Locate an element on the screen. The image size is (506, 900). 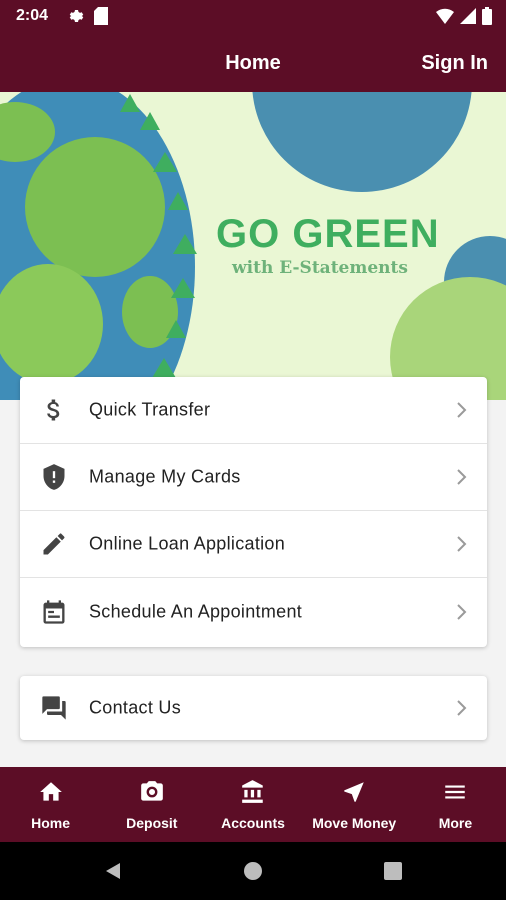
menu-icon is located at coordinates (455, 792).